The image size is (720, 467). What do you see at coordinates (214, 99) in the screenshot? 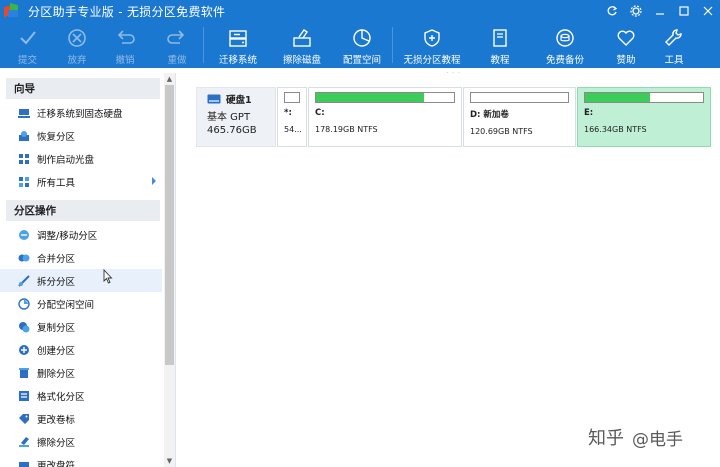
I see `hard-disk-icon` at bounding box center [214, 99].